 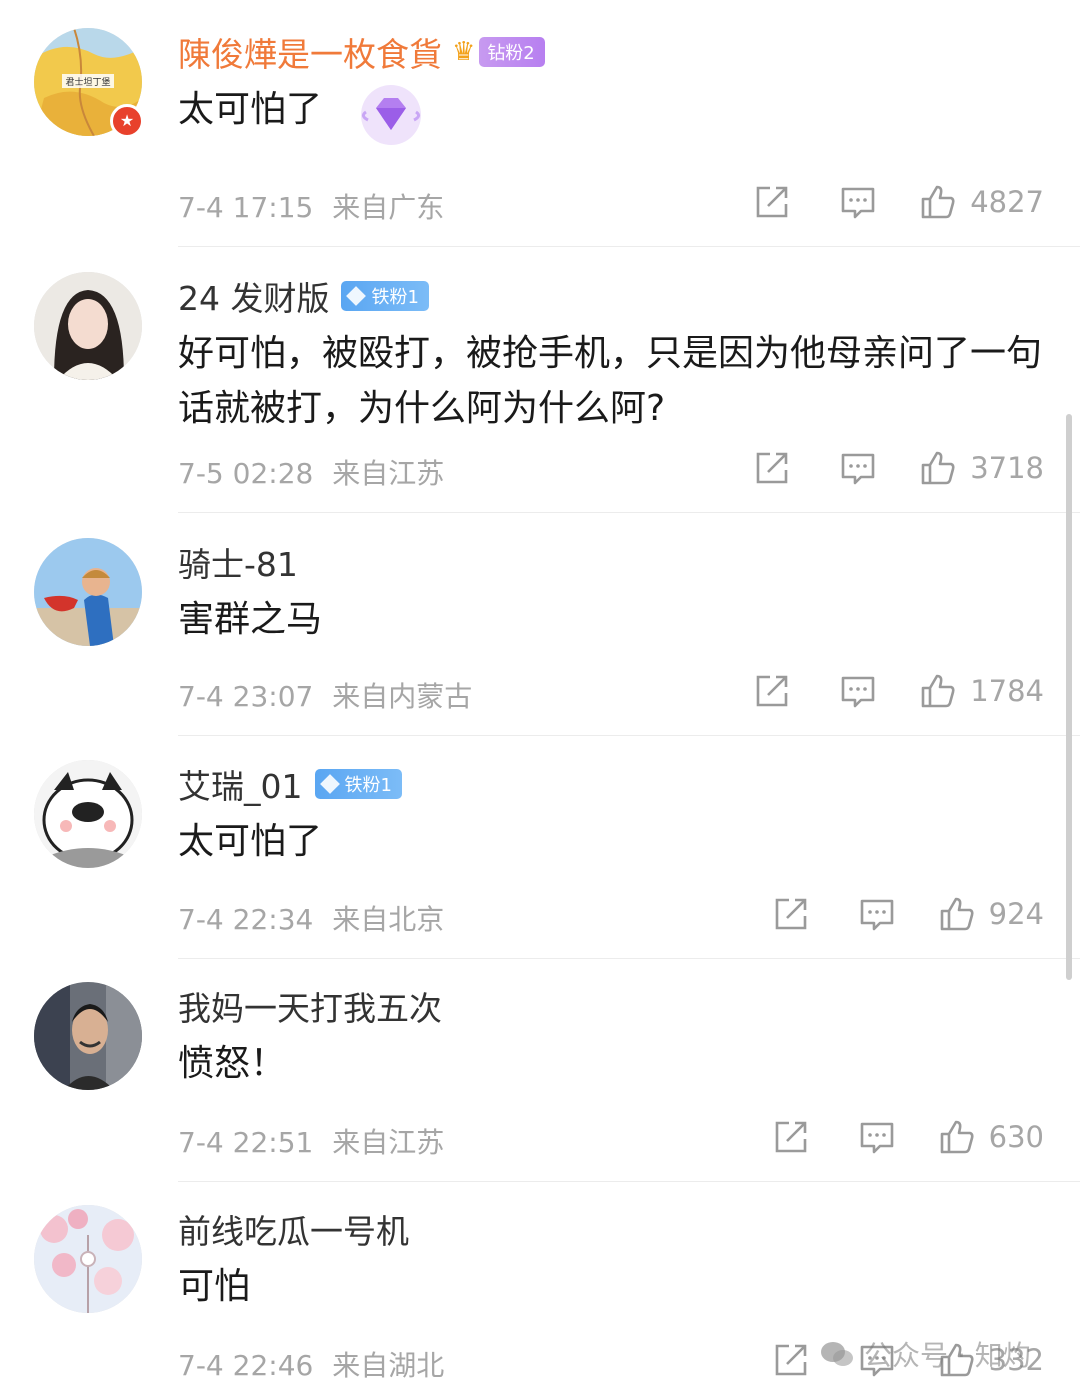 What do you see at coordinates (246, 207) in the screenshot?
I see `comment-time: 7-4 17:15` at bounding box center [246, 207].